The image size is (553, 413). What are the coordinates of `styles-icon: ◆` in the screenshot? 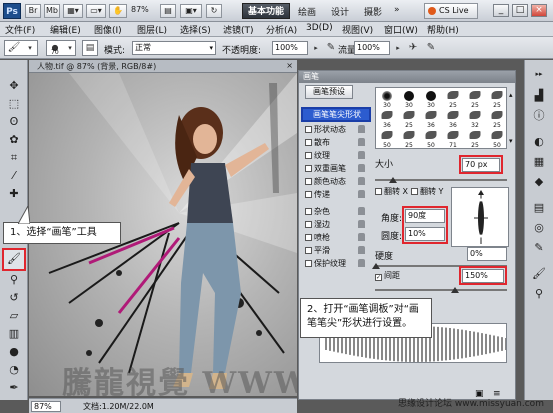 It's located at (539, 182).